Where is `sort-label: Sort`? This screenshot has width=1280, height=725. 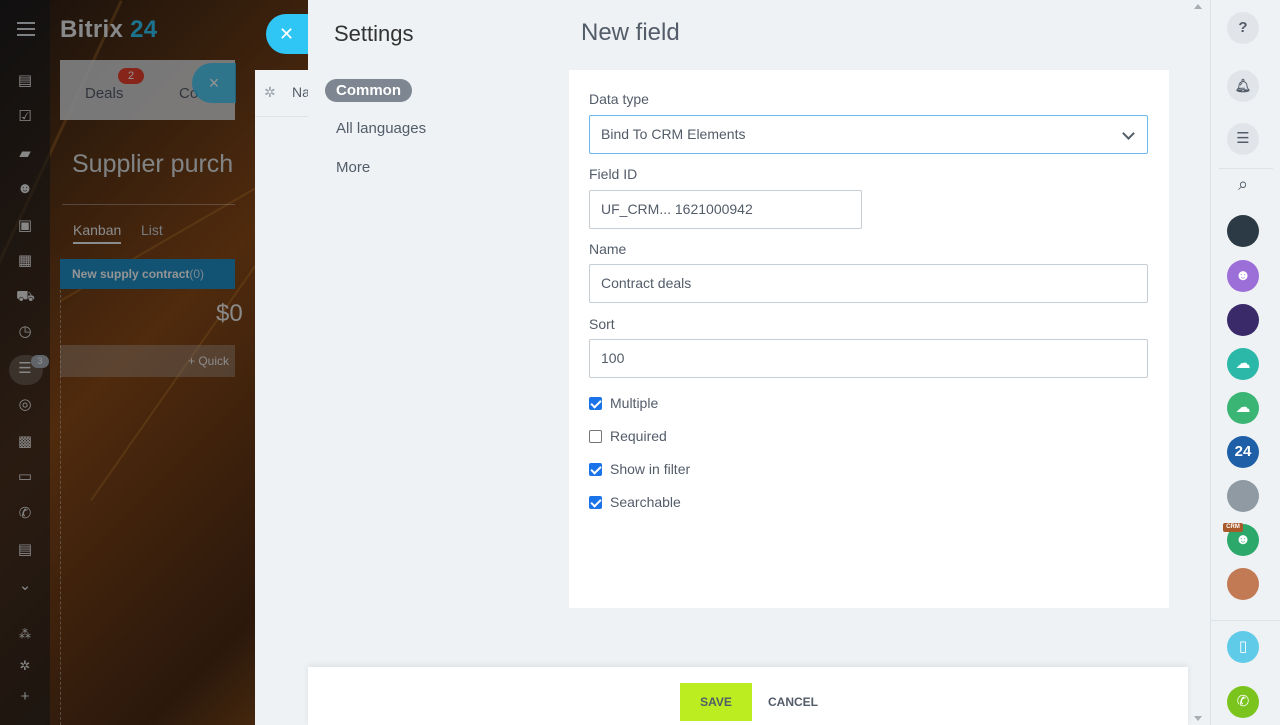 sort-label: Sort is located at coordinates (602, 324).